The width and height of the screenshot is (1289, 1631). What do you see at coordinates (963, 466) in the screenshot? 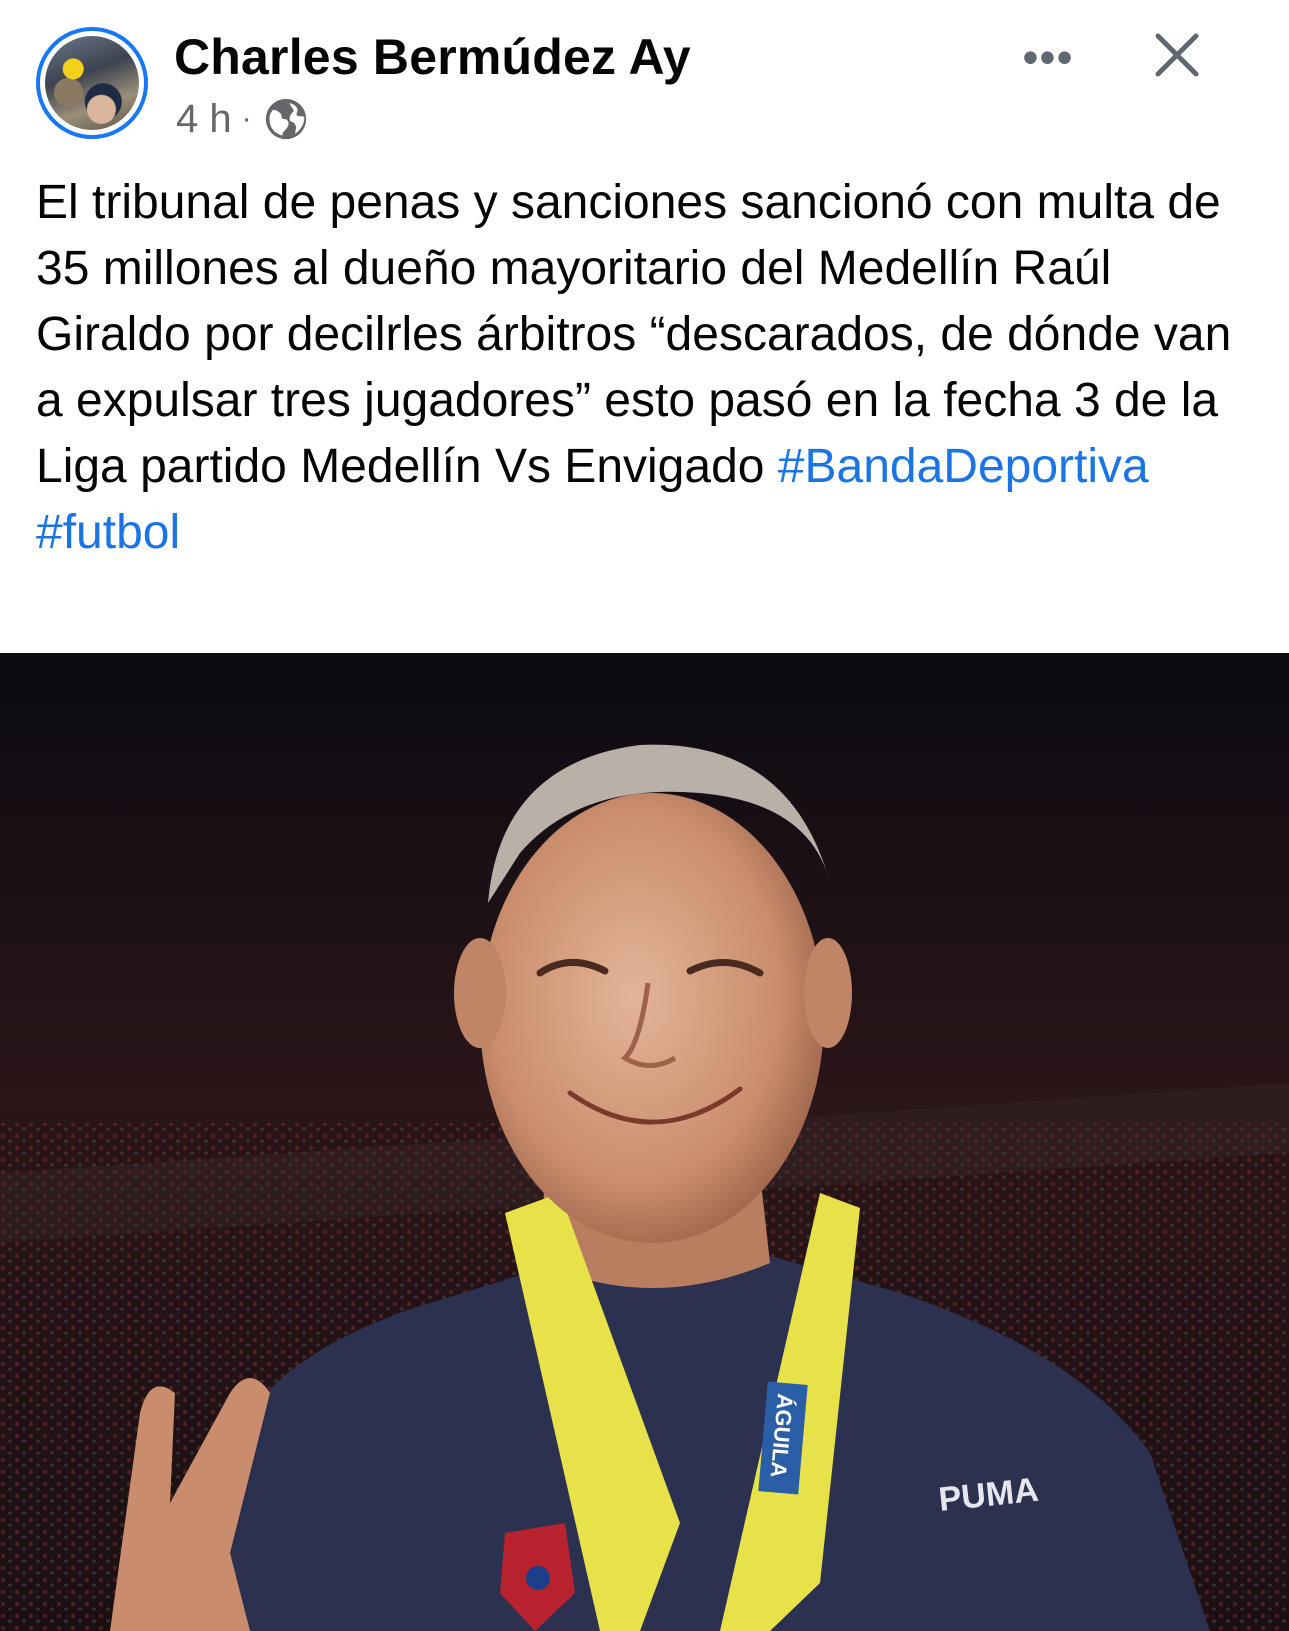
I see `hashtag-link: #BandaDeportiva` at bounding box center [963, 466].